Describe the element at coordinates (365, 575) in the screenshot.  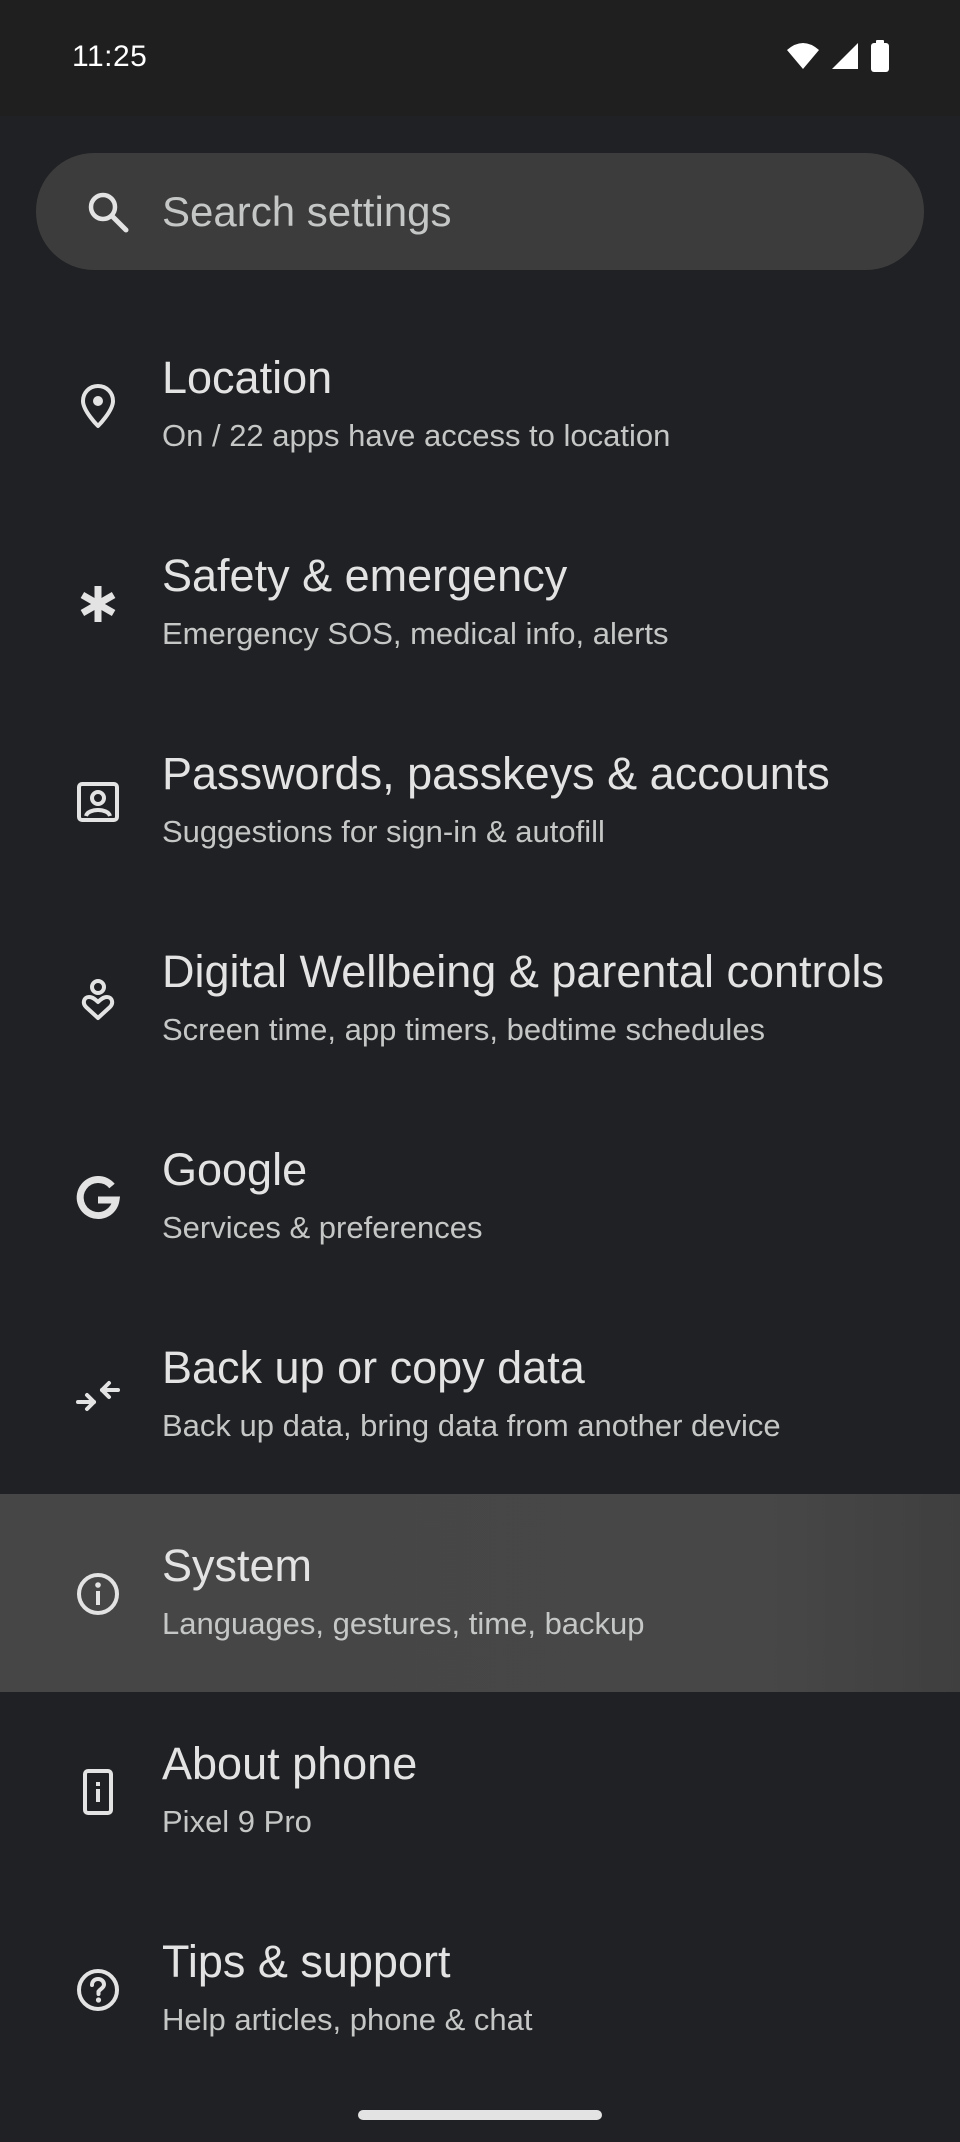
I see `setting-title: Safety & emergency` at that location.